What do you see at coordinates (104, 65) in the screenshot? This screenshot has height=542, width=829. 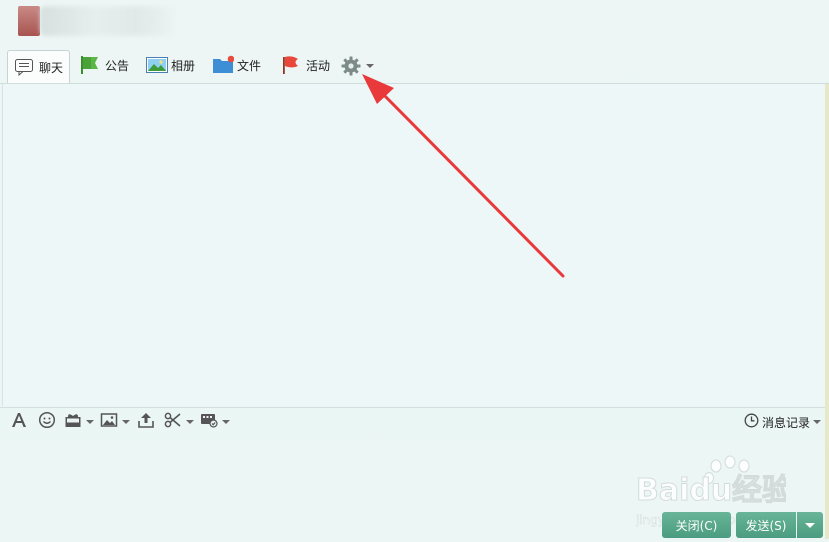 I see `tab-announcement: 公告` at bounding box center [104, 65].